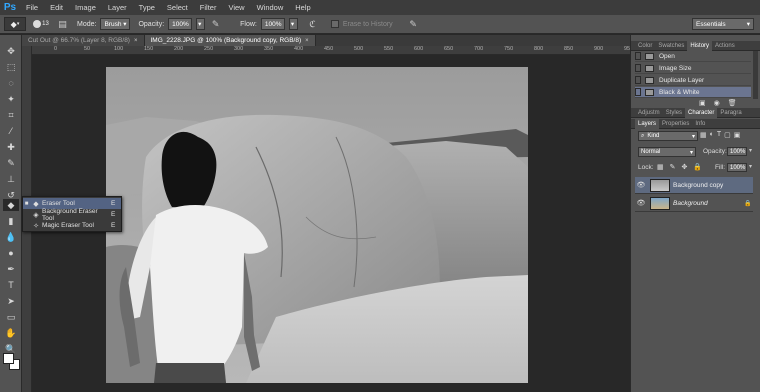 This screenshot has width=760, height=392. What do you see at coordinates (11, 147) in the screenshot?
I see `healing-brush-tool-icon: ✚` at bounding box center [11, 147].